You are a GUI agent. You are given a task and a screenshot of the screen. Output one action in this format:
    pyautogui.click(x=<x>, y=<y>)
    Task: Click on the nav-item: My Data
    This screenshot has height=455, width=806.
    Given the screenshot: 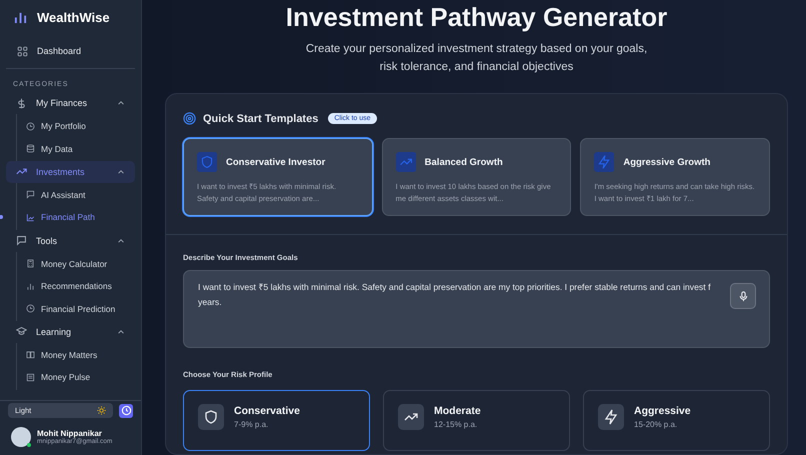 What is the action you would take?
    pyautogui.click(x=79, y=148)
    